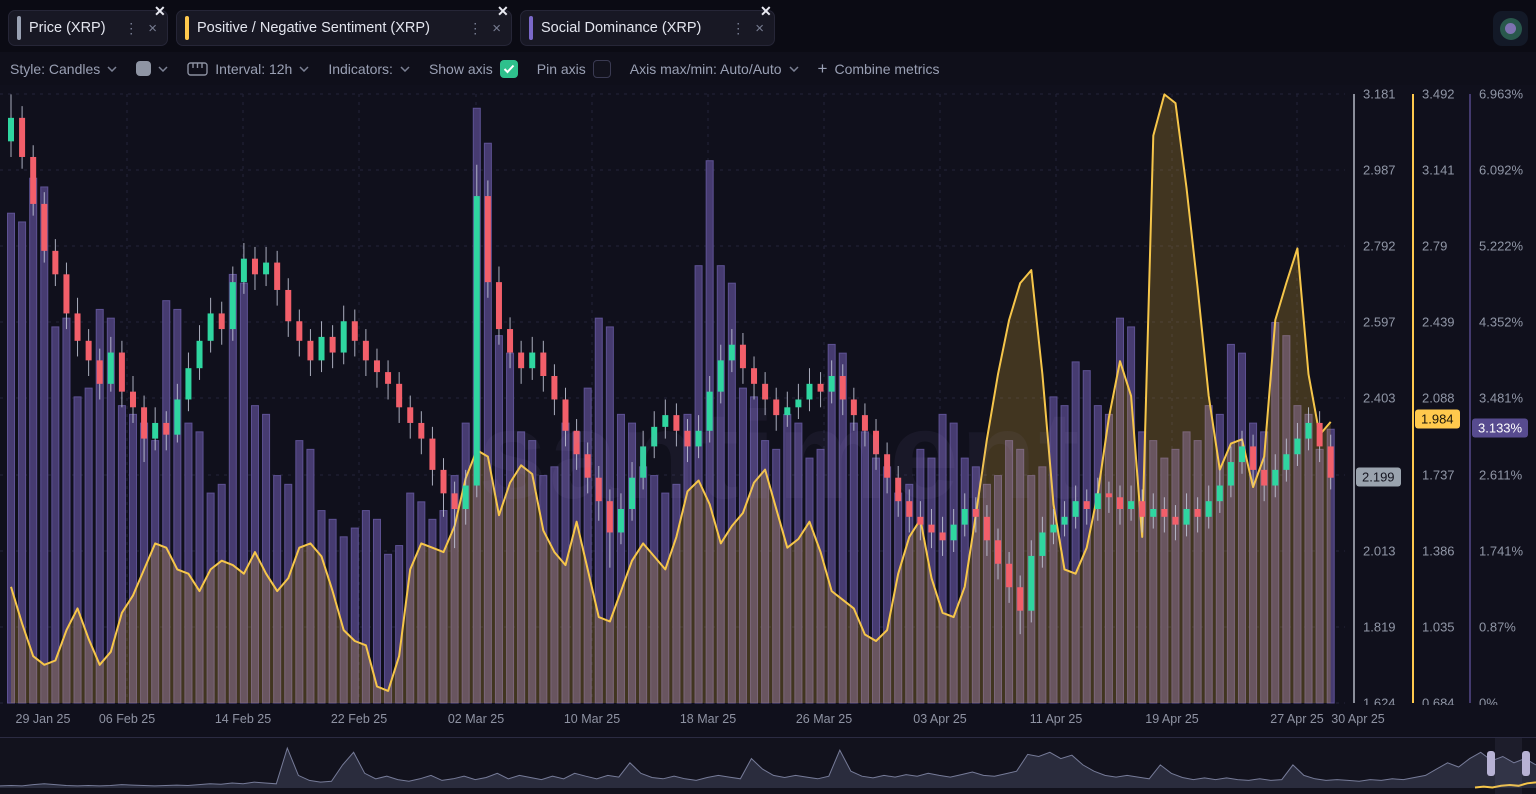  What do you see at coordinates (344, 28) in the screenshot?
I see `tab-positive-negative-sentiment-xrp: Positive / Negative Sentiment (XRP) ⋮ ×` at bounding box center [344, 28].